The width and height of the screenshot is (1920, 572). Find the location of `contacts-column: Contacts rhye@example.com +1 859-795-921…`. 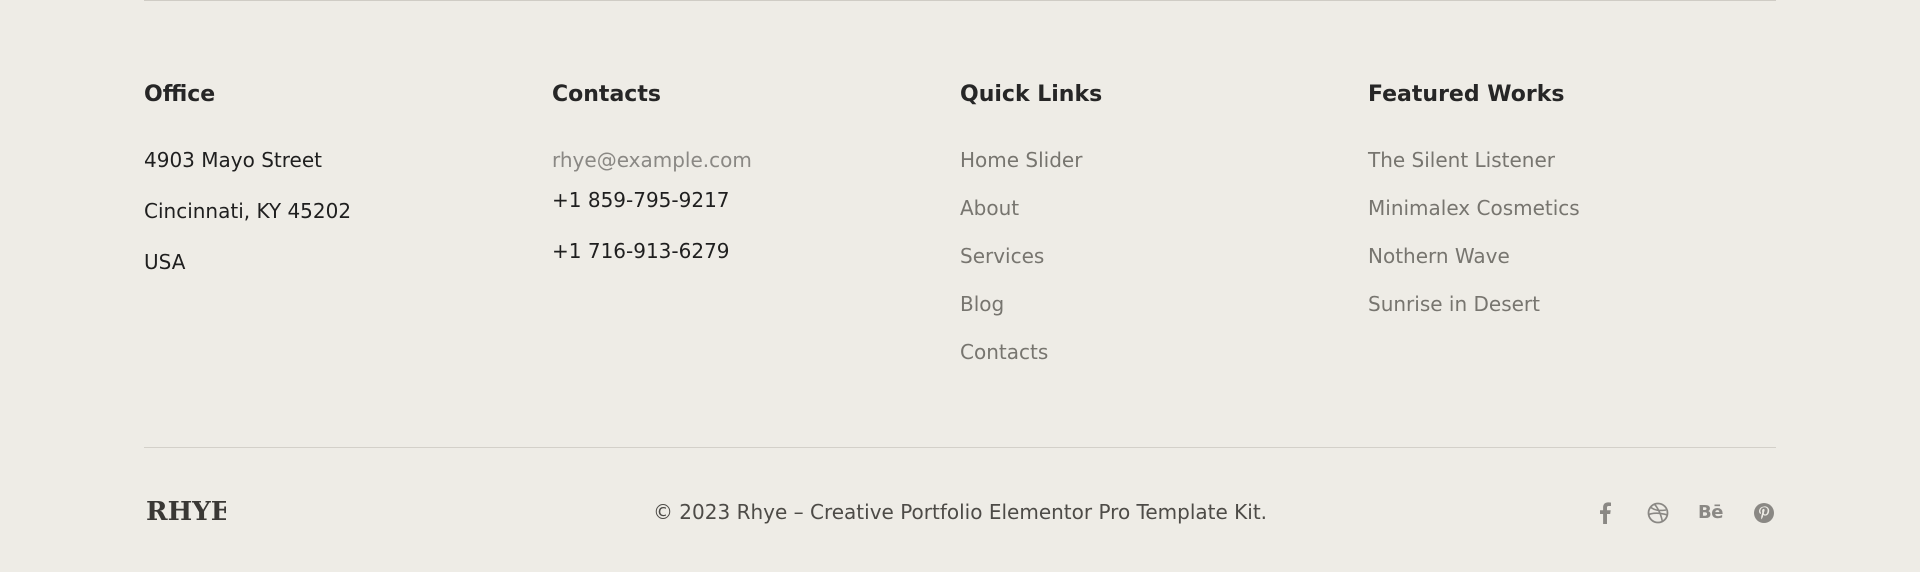

contacts-column: Contacts rhye@example.com +1 859-795-921… is located at coordinates (756, 234).